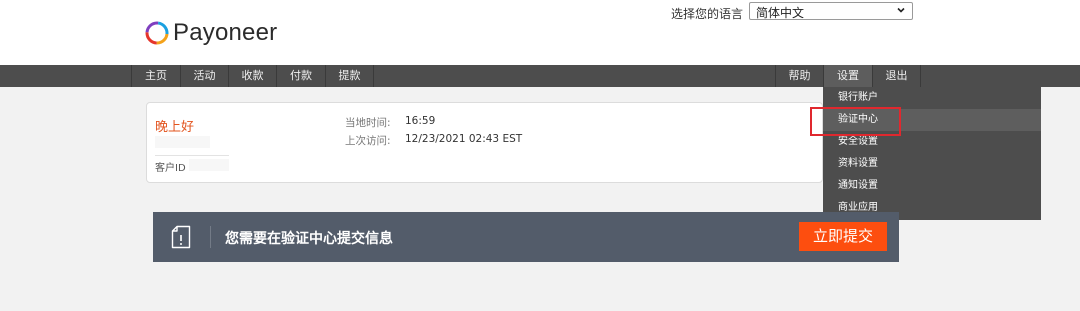 The image size is (1080, 311). What do you see at coordinates (349, 76) in the screenshot?
I see `nav-item-withdraw: 提款` at bounding box center [349, 76].